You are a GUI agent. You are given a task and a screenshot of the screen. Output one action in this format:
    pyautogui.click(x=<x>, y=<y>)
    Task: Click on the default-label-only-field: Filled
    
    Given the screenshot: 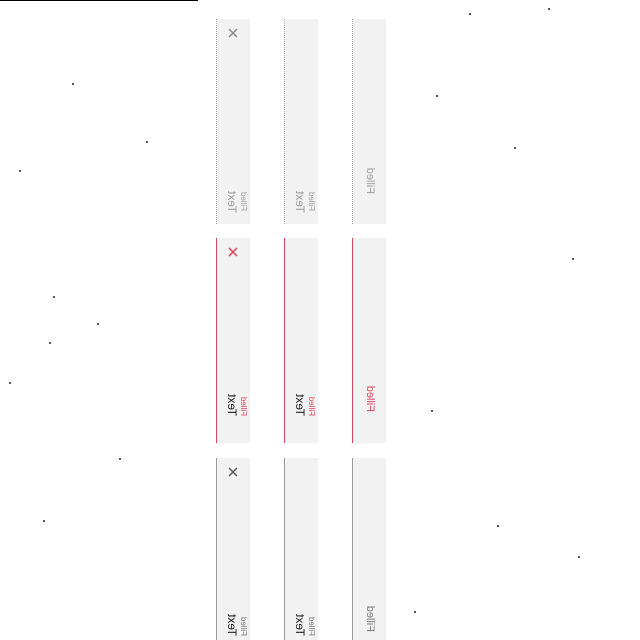 What is the action you would take?
    pyautogui.click(x=369, y=549)
    